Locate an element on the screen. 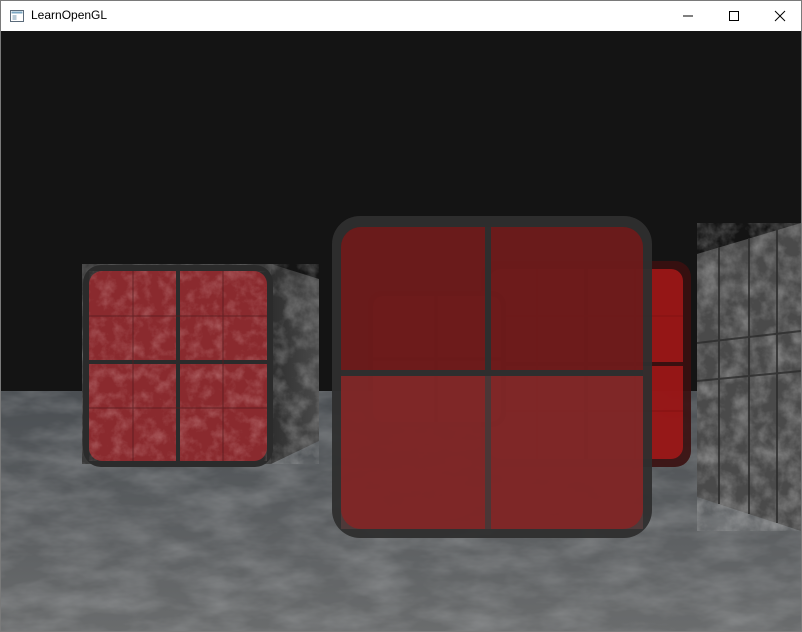  minimize-button is located at coordinates (688, 16).